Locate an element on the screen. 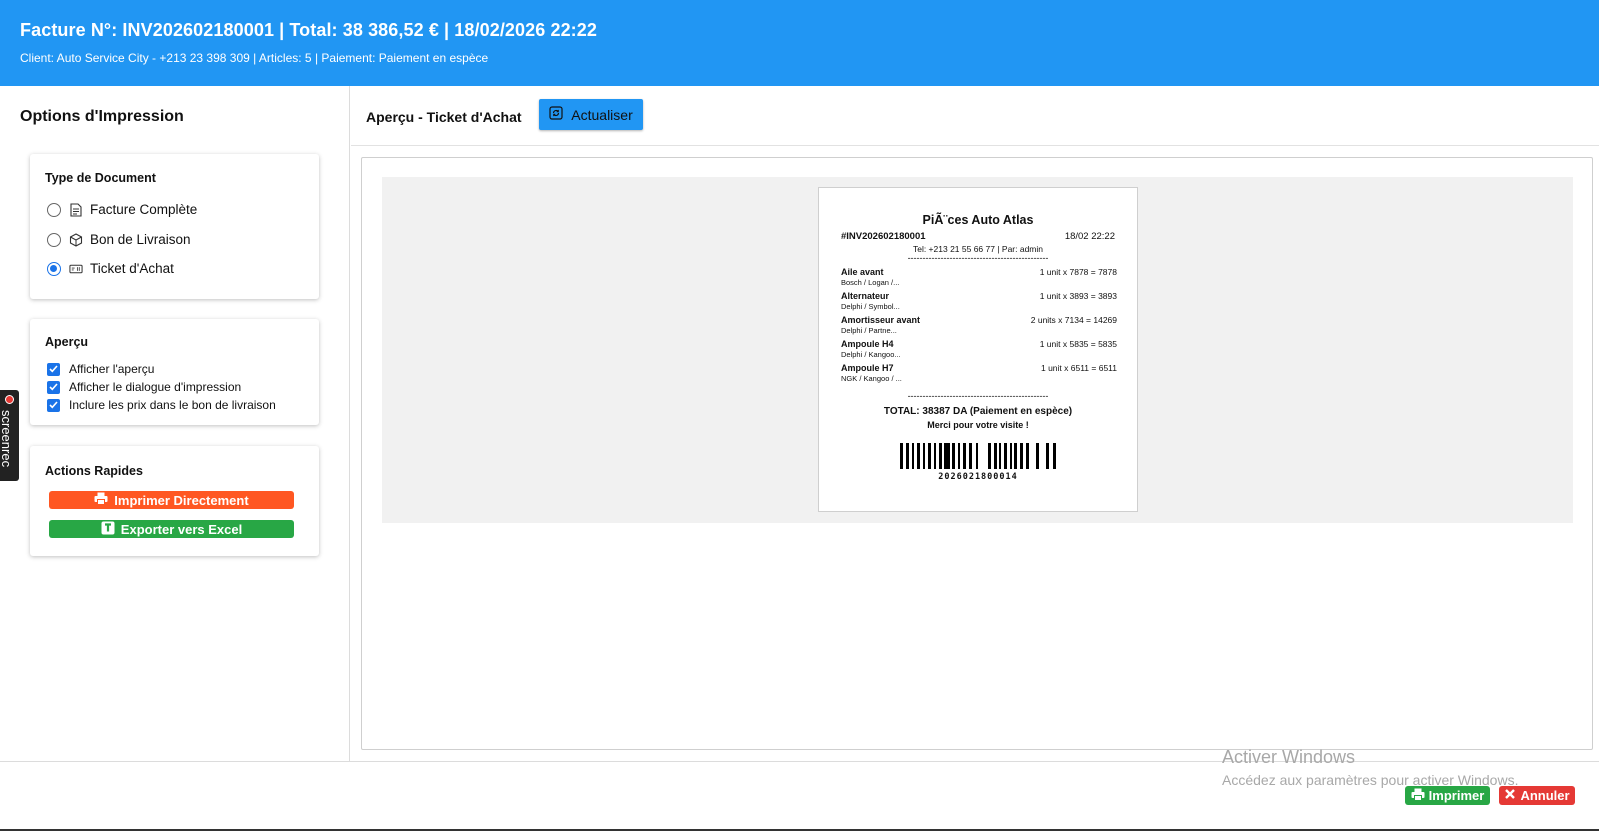 Image resolution: width=1599 pixels, height=831 pixels. ticket-item-qty: 1 unit x 5835 = 5835 is located at coordinates (1078, 344).